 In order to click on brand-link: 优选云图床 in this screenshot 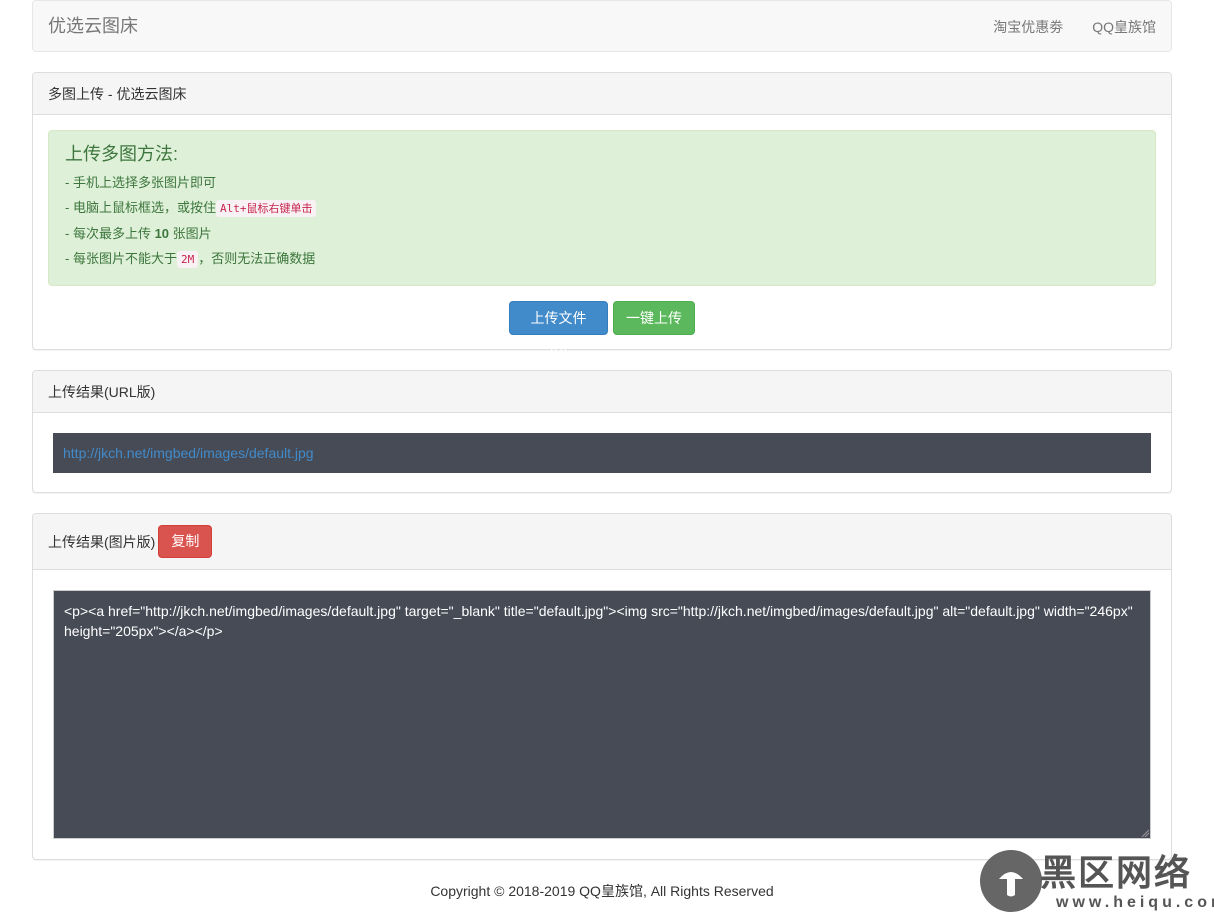, I will do `click(93, 26)`.